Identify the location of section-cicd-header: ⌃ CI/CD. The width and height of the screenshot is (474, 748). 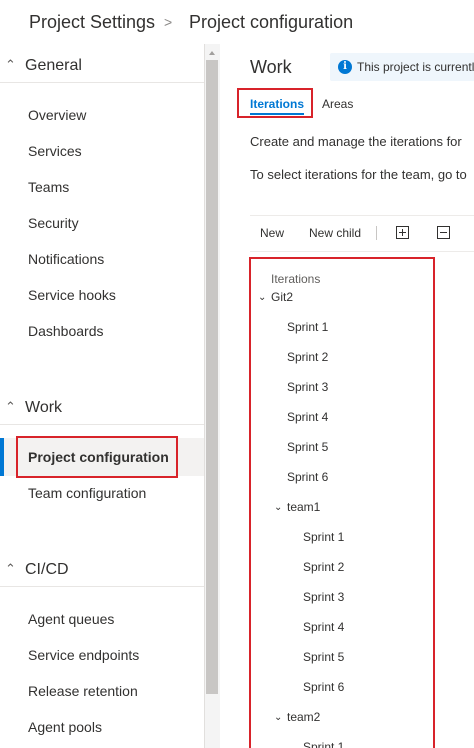
(102, 572).